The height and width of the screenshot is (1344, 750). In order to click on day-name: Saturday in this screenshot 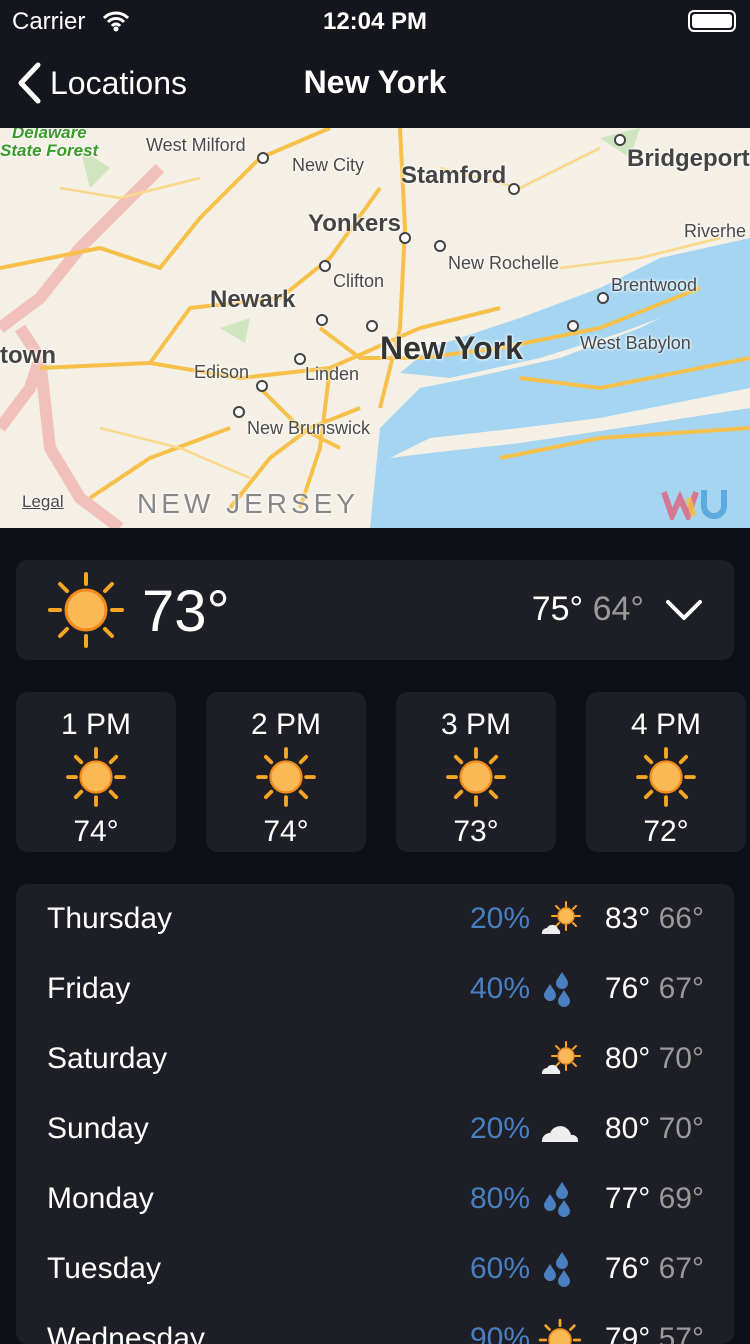, I will do `click(107, 1058)`.